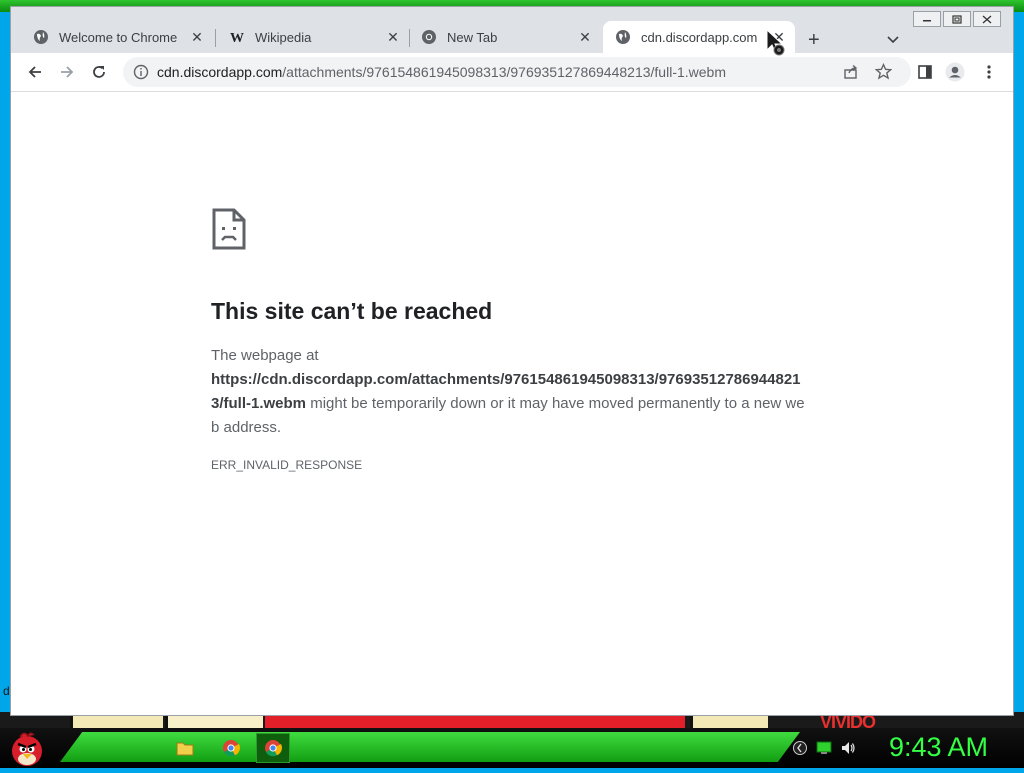 Image resolution: width=1024 pixels, height=773 pixels. Describe the element at coordinates (229, 231) in the screenshot. I see `sad-document-icon` at that location.